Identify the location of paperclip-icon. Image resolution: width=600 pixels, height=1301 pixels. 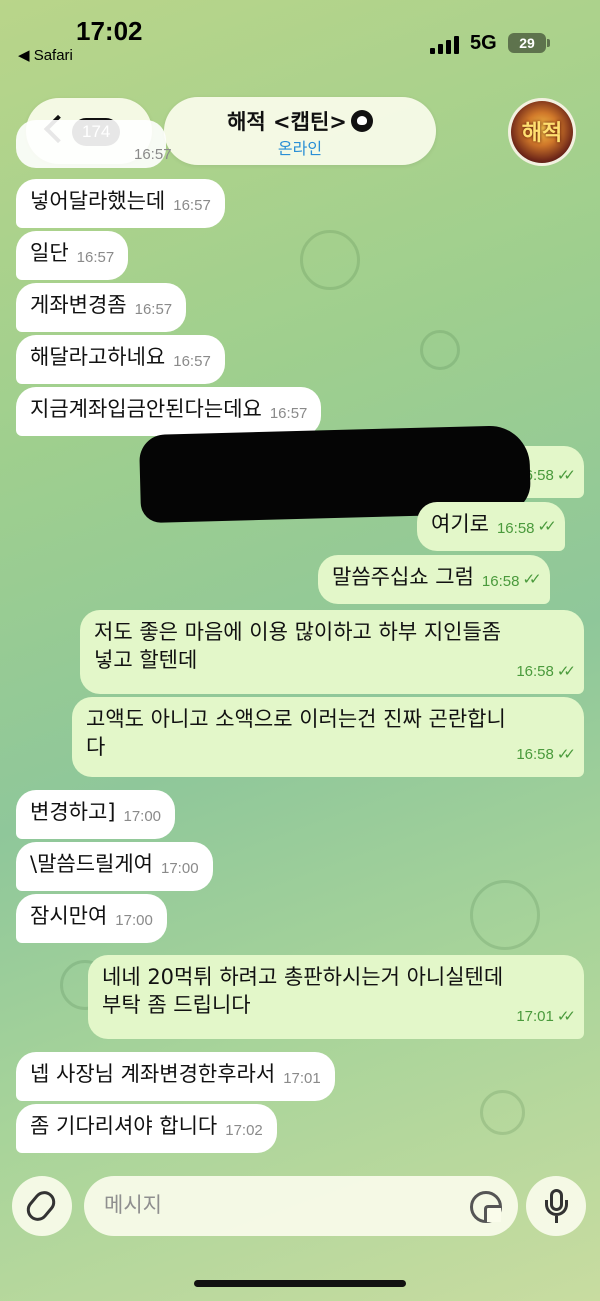
(41, 1206).